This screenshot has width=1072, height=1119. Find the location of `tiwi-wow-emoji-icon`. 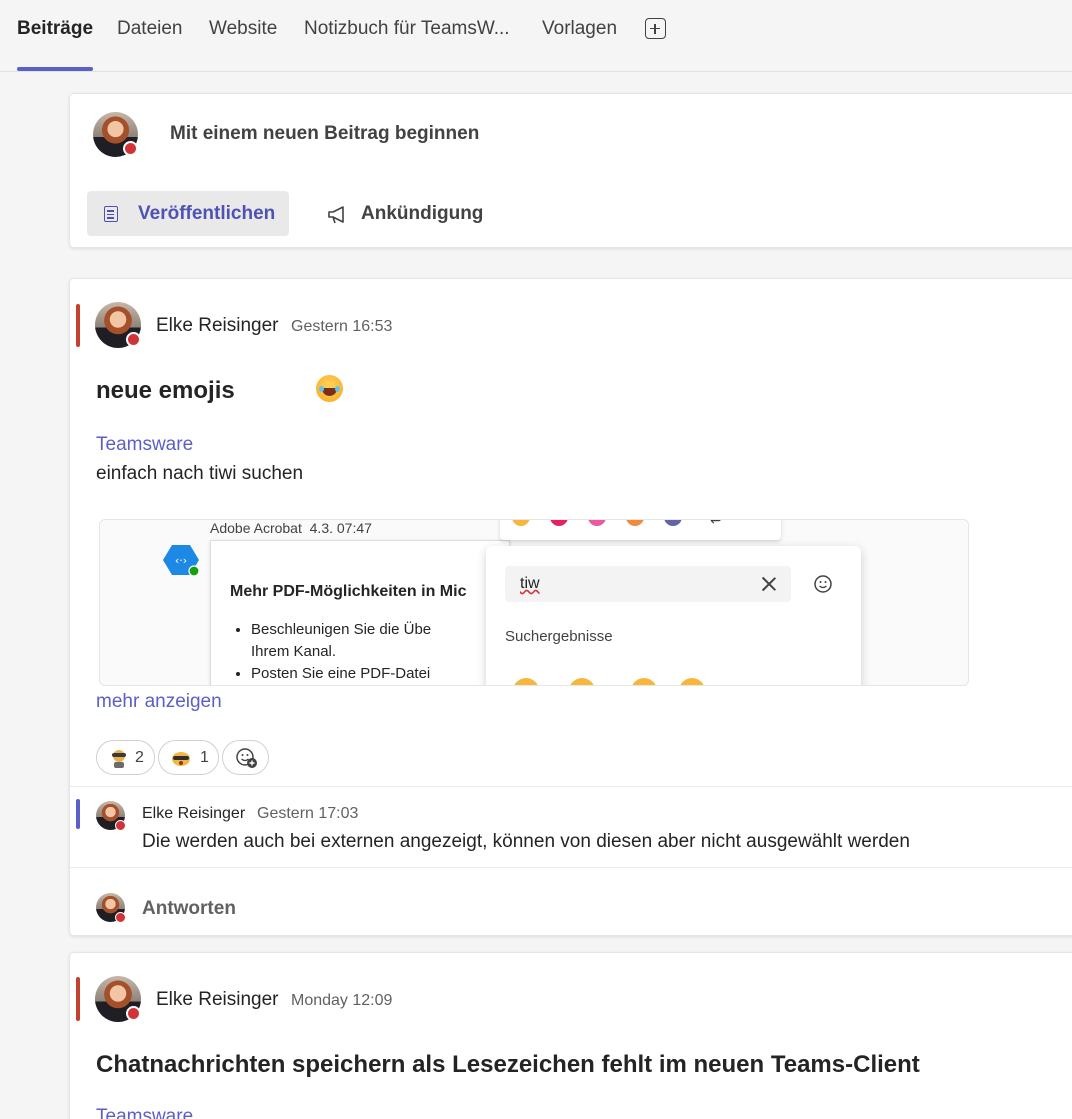

tiwi-wow-emoji-icon is located at coordinates (181, 759).